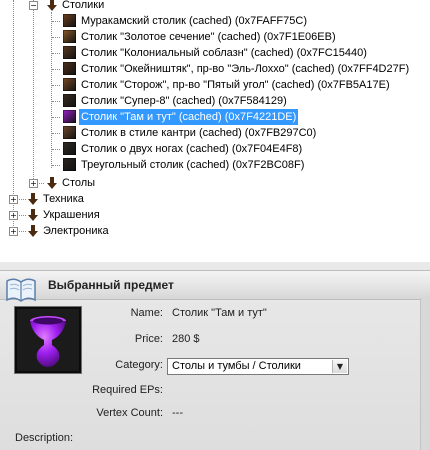 The width and height of the screenshot is (430, 450). I want to click on collapse-toggle: −, so click(33, 5).